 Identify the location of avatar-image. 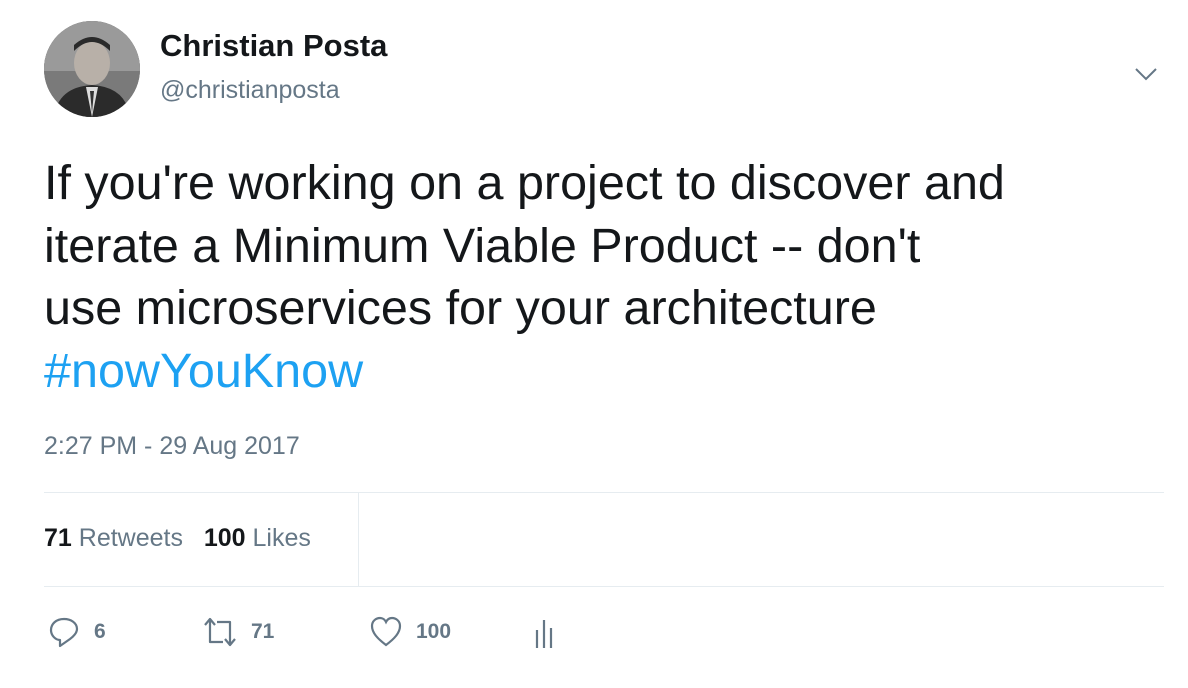
(92, 69).